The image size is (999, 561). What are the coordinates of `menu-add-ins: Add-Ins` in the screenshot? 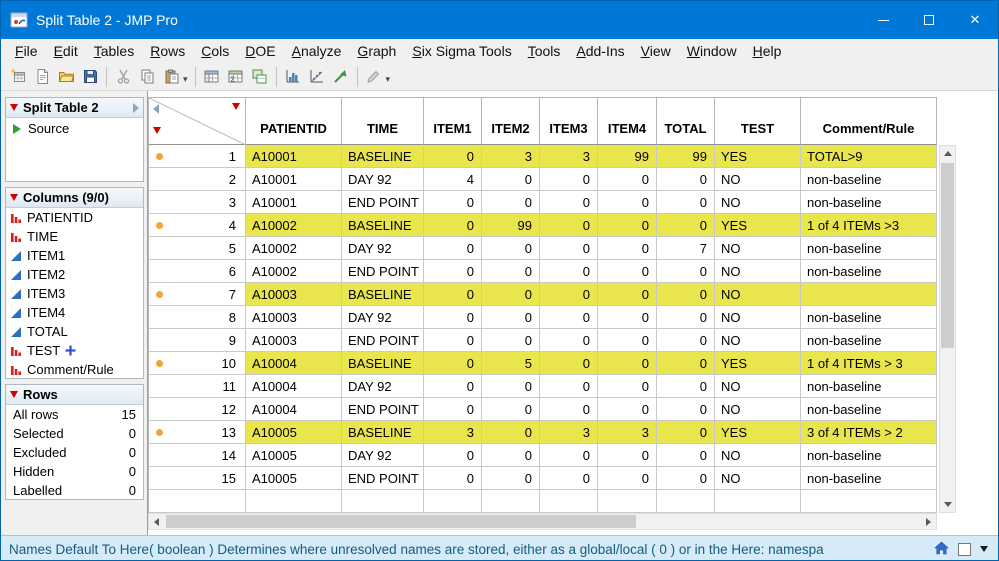 It's located at (600, 51).